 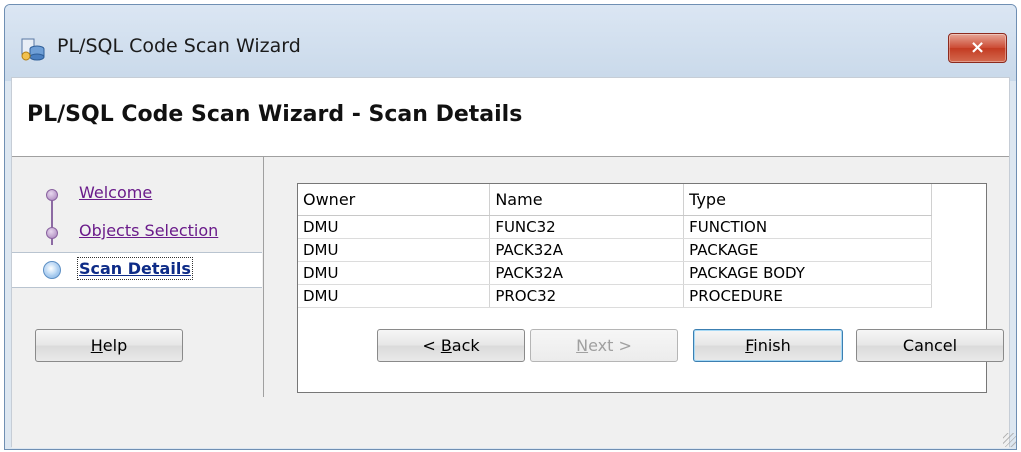 I want to click on cell-type: FUNCTION, so click(x=807, y=227).